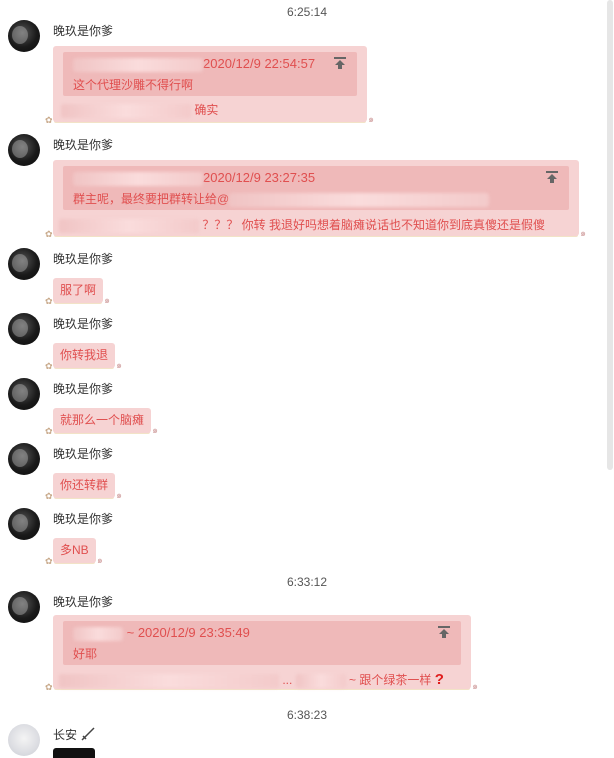  I want to click on quote-header: 2020/12/9 23:27:35, so click(194, 178).